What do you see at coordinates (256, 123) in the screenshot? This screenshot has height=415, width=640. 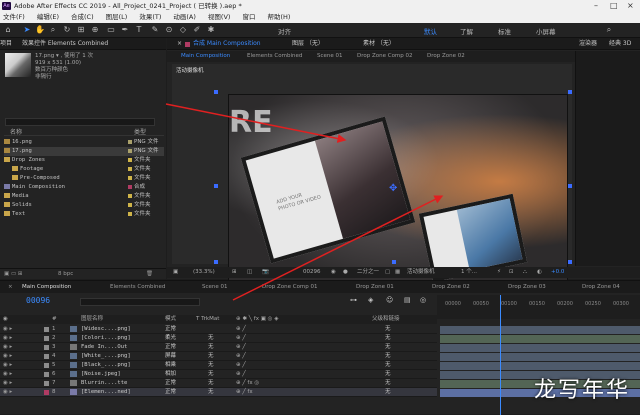 I see `arrow-to-project-item` at bounding box center [256, 123].